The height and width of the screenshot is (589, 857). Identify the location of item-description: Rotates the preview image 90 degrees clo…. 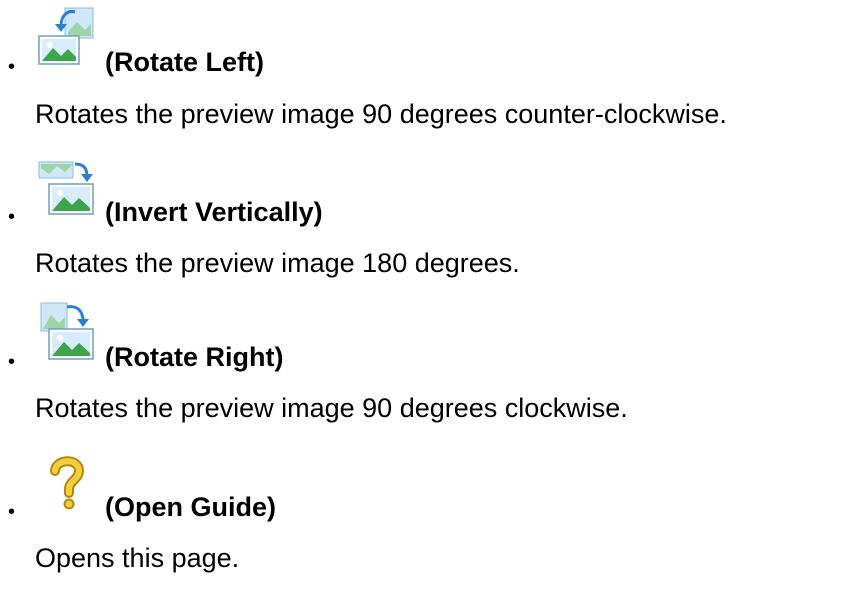
(331, 408).